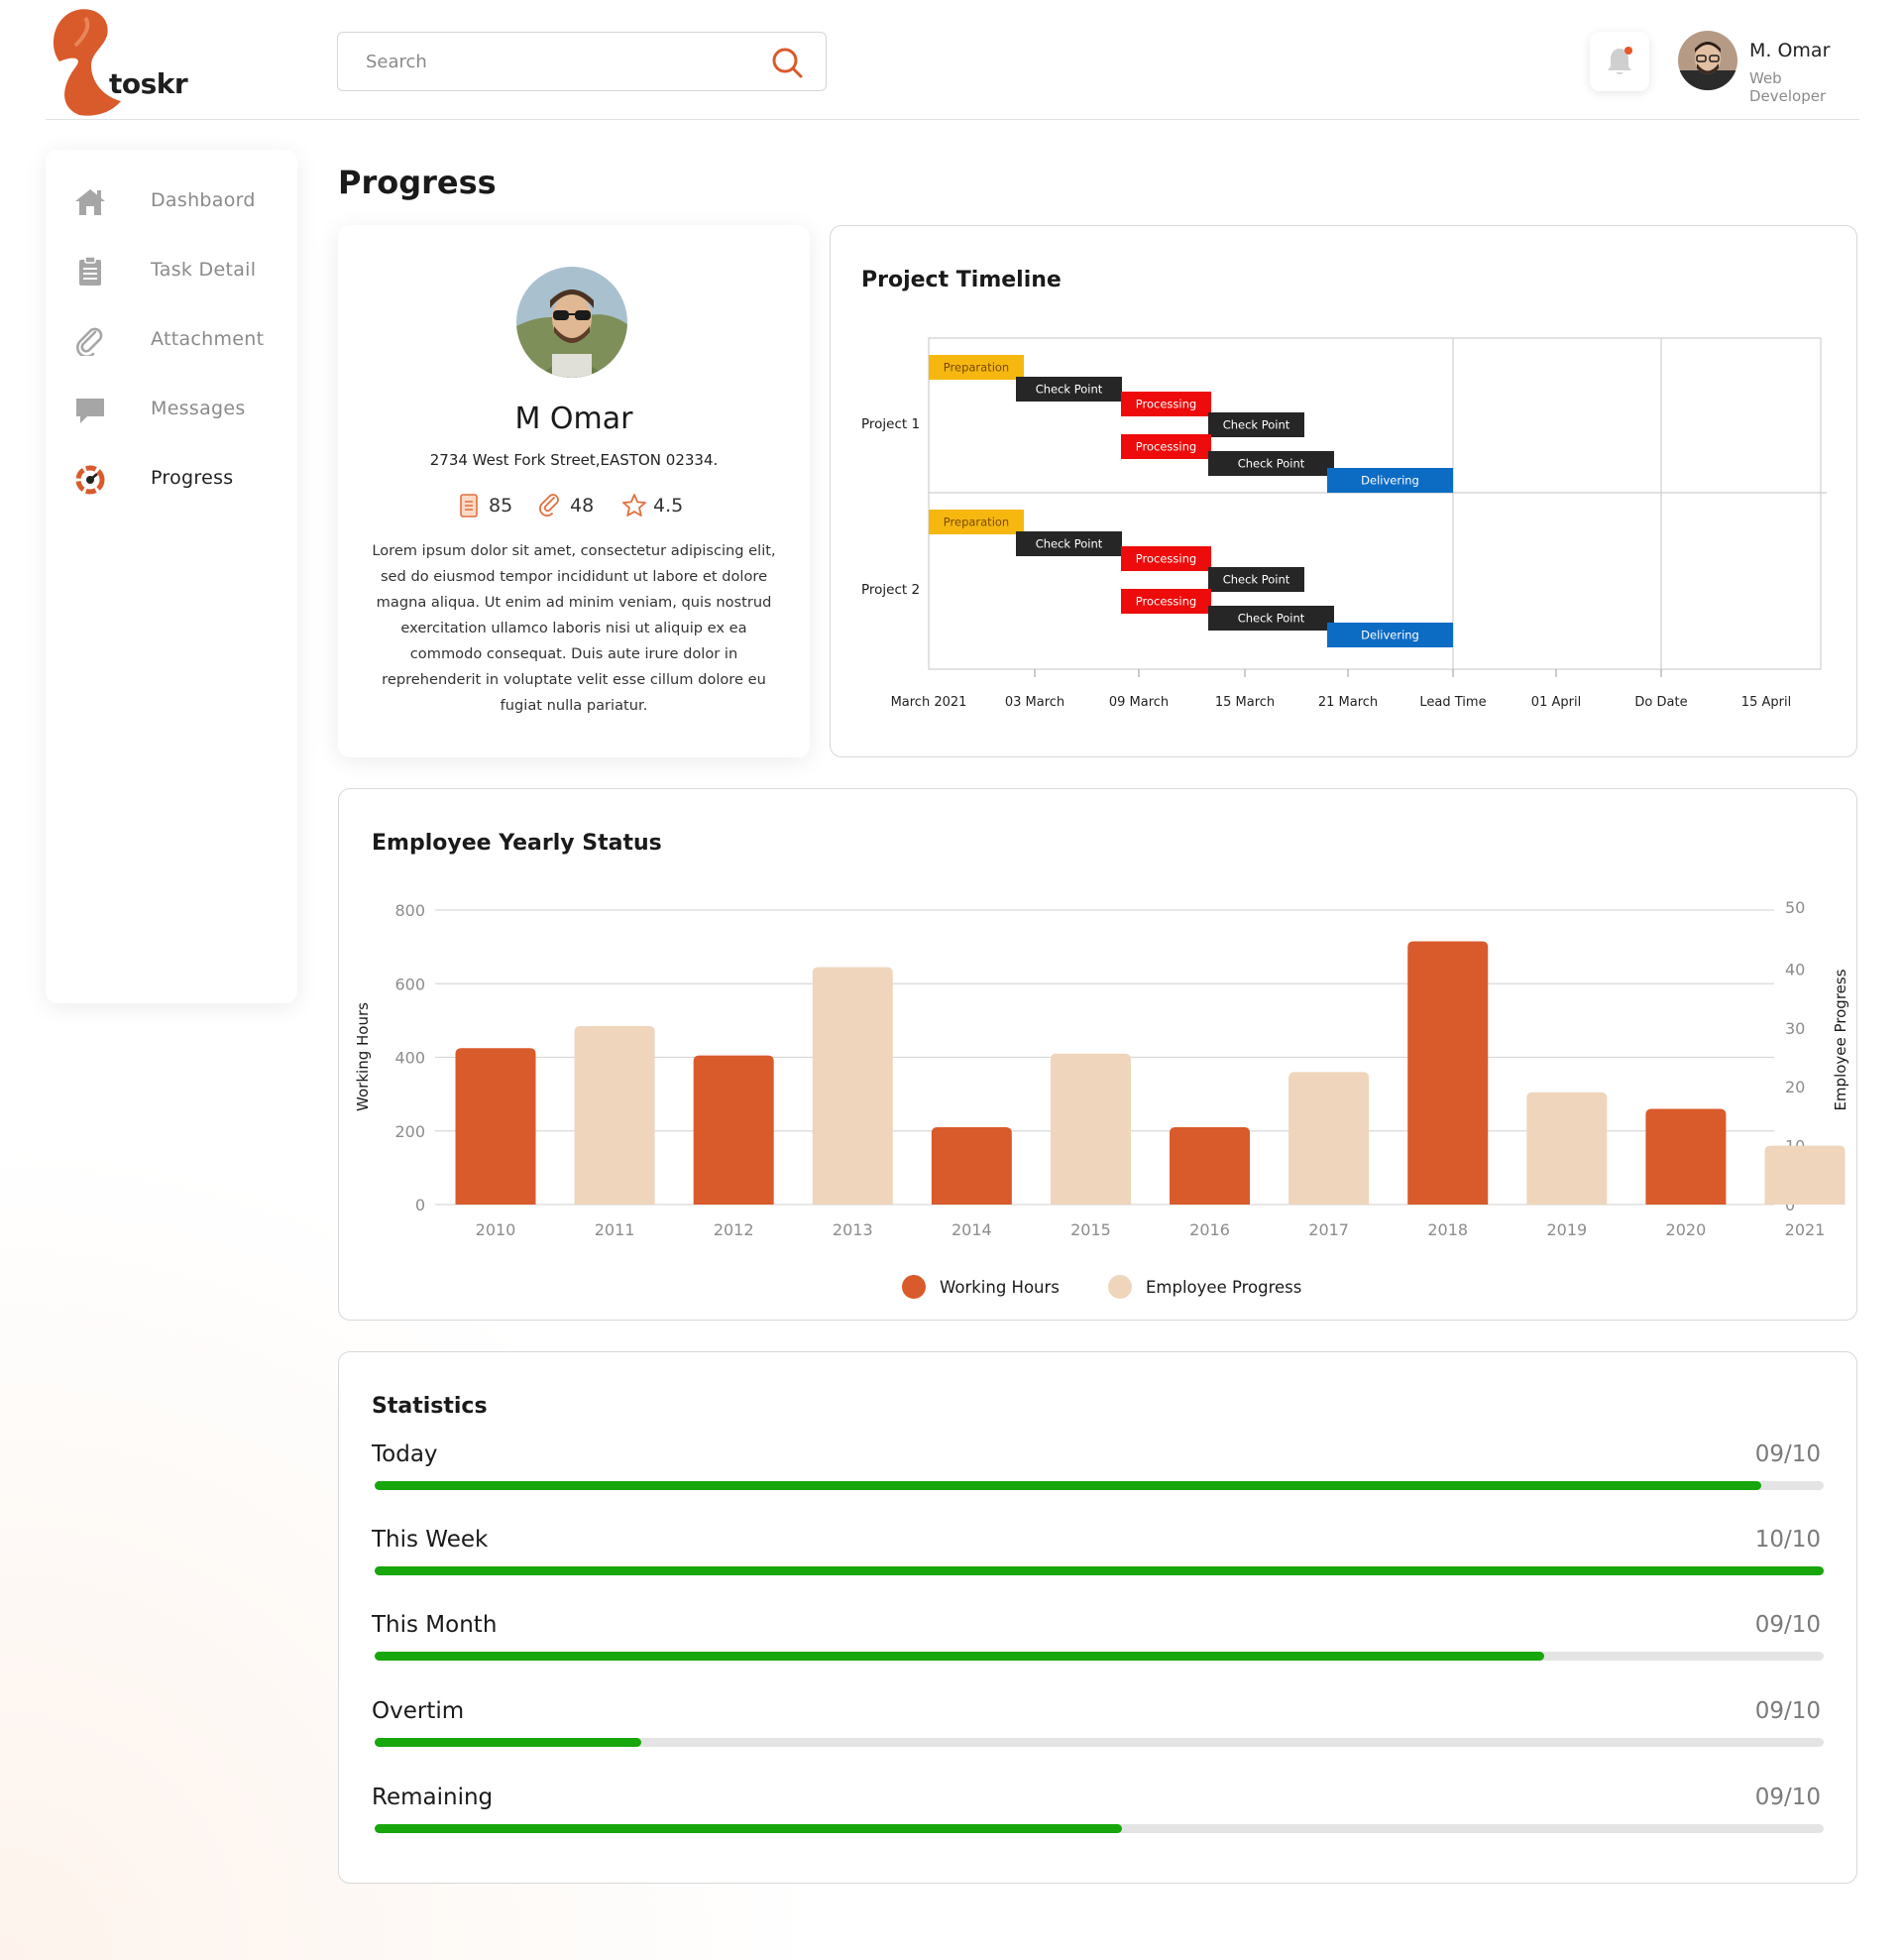 This screenshot has width=1903, height=1960. What do you see at coordinates (574, 505) in the screenshot?
I see `profile-stats: 85 48 4.5` at bounding box center [574, 505].